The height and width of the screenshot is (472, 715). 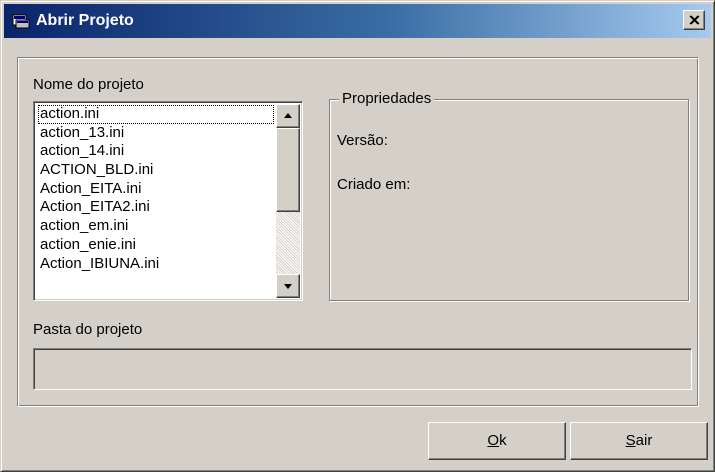 I want to click on arrow-up-icon, so click(x=288, y=115).